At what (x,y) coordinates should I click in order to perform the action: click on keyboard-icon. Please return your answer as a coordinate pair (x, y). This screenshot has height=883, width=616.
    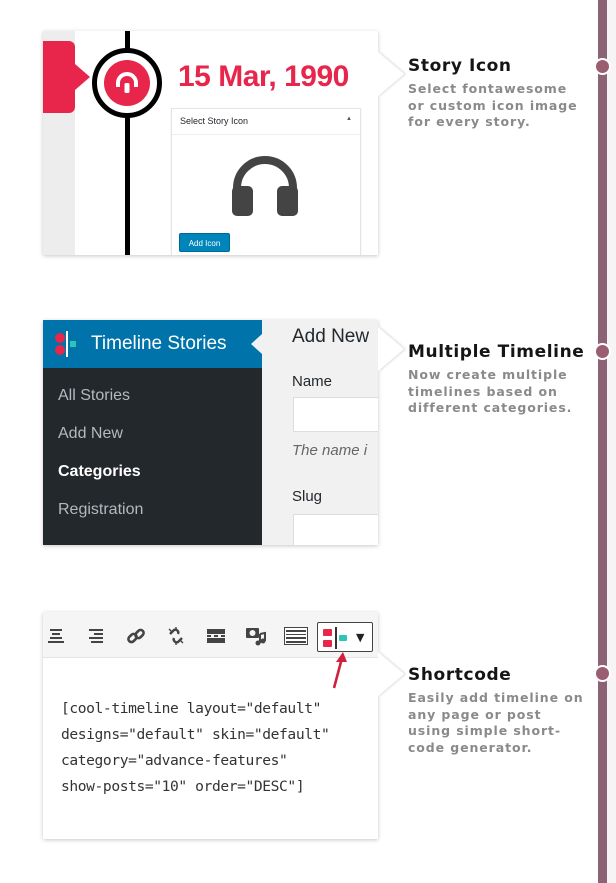
    Looking at the image, I should click on (296, 636).